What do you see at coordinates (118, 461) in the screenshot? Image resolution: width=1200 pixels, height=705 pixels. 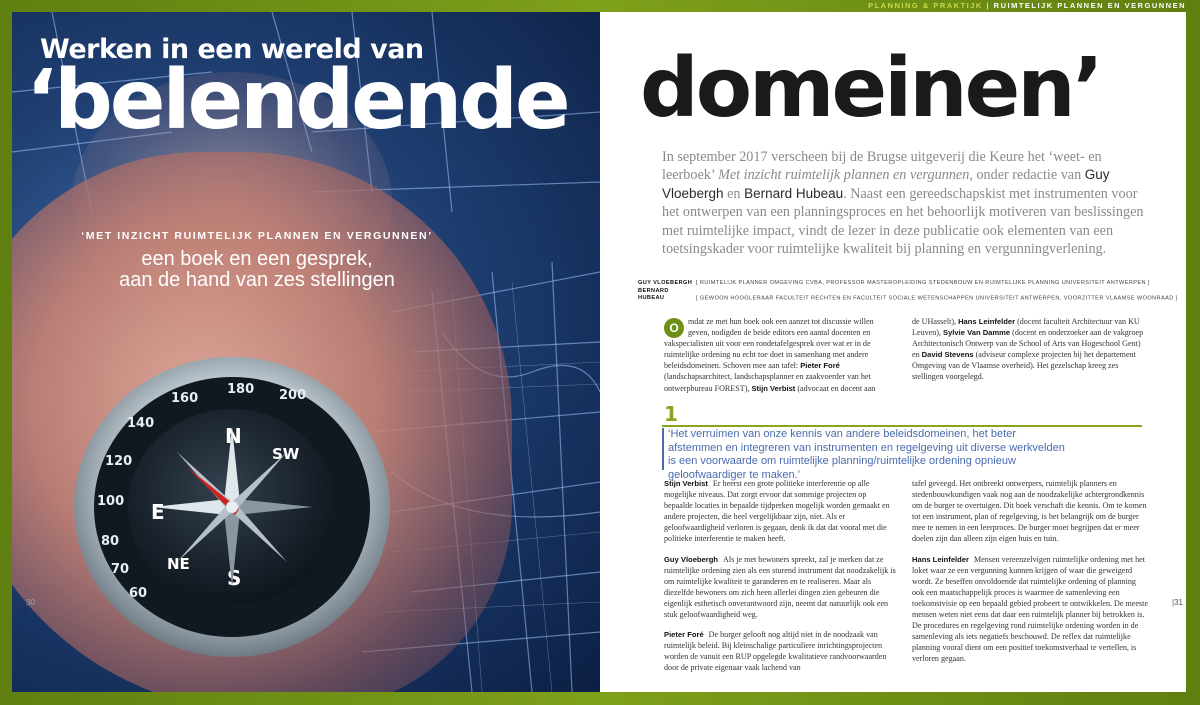 I see `compass-number: 120` at bounding box center [118, 461].